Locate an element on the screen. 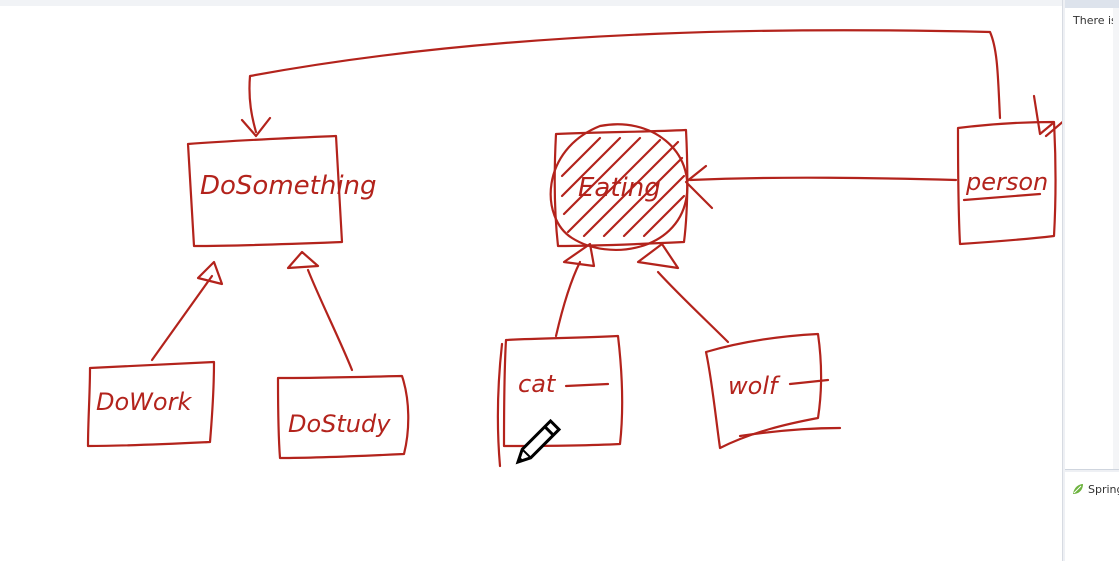 This screenshot has height=561, width=1119. node-dowork-label: DoWork is located at coordinates (144, 402).